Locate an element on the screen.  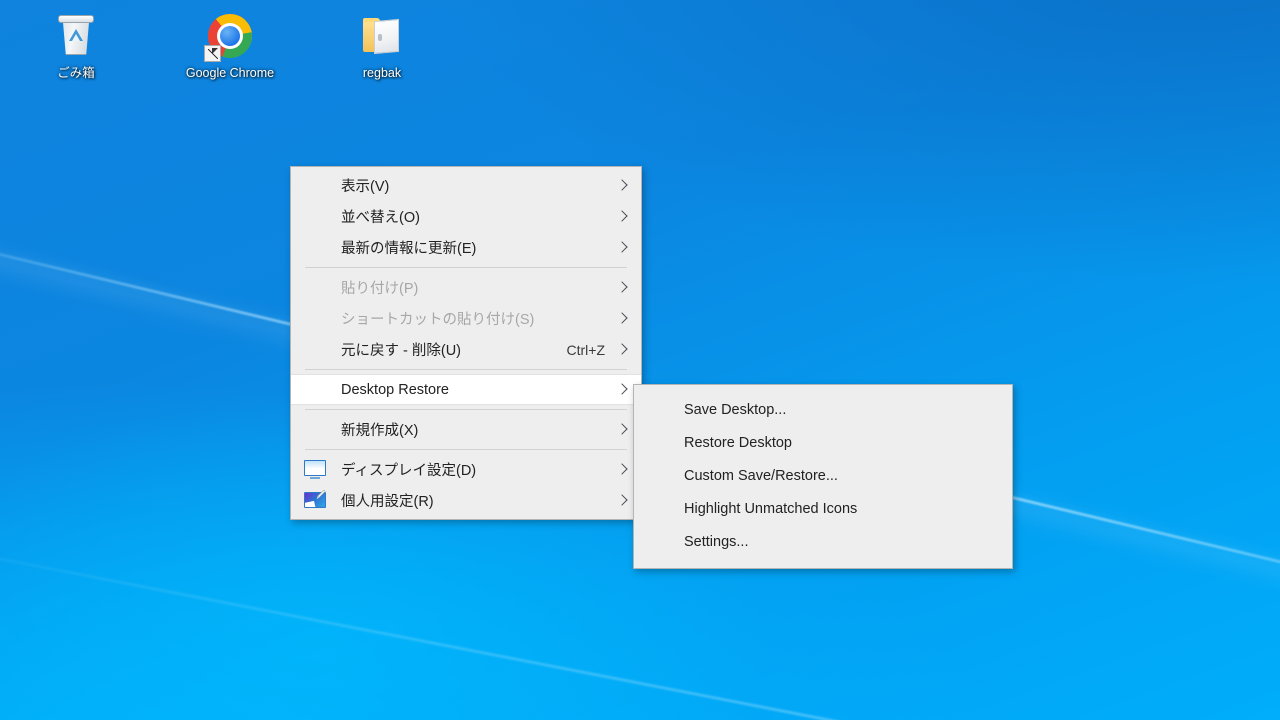
desktop-icon-label: Google Chrome is located at coordinates (230, 73).